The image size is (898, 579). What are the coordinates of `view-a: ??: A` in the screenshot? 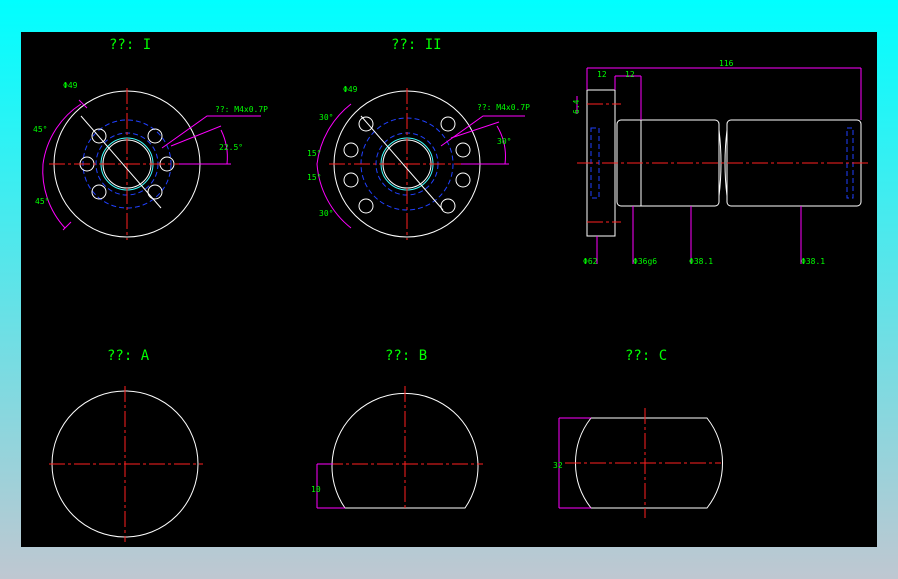 It's located at (126, 445).